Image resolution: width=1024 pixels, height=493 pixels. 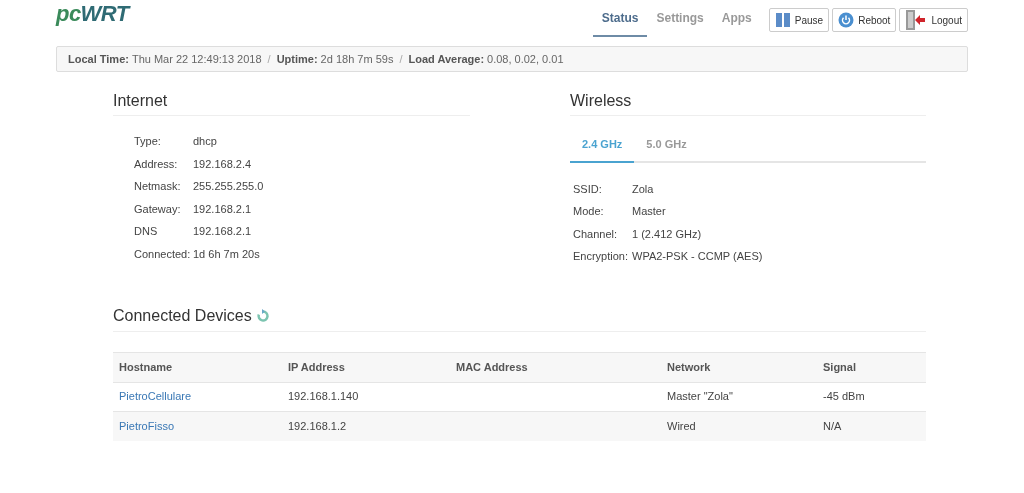 What do you see at coordinates (163, 254) in the screenshot?
I see `field-label: Connected:` at bounding box center [163, 254].